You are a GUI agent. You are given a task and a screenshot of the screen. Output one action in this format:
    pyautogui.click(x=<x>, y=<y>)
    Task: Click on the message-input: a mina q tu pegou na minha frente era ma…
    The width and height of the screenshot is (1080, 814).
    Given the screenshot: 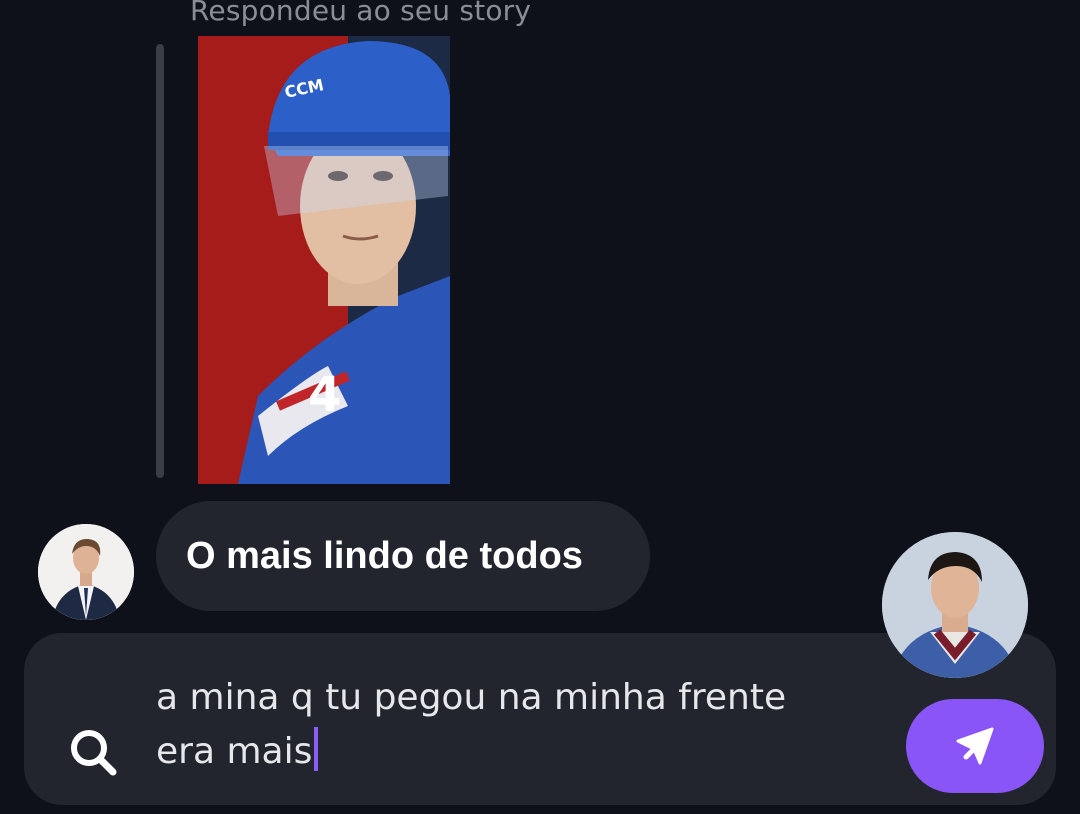 What is the action you would take?
    pyautogui.click(x=516, y=725)
    